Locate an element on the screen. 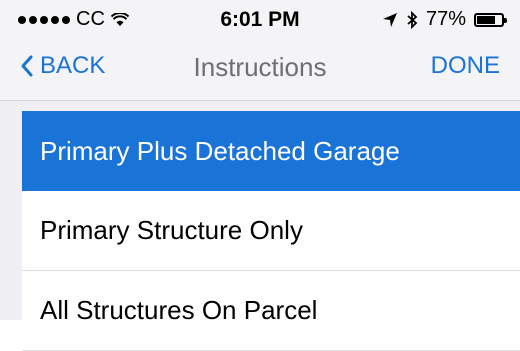 The image size is (520, 351). location-arrow-icon is located at coordinates (389, 19).